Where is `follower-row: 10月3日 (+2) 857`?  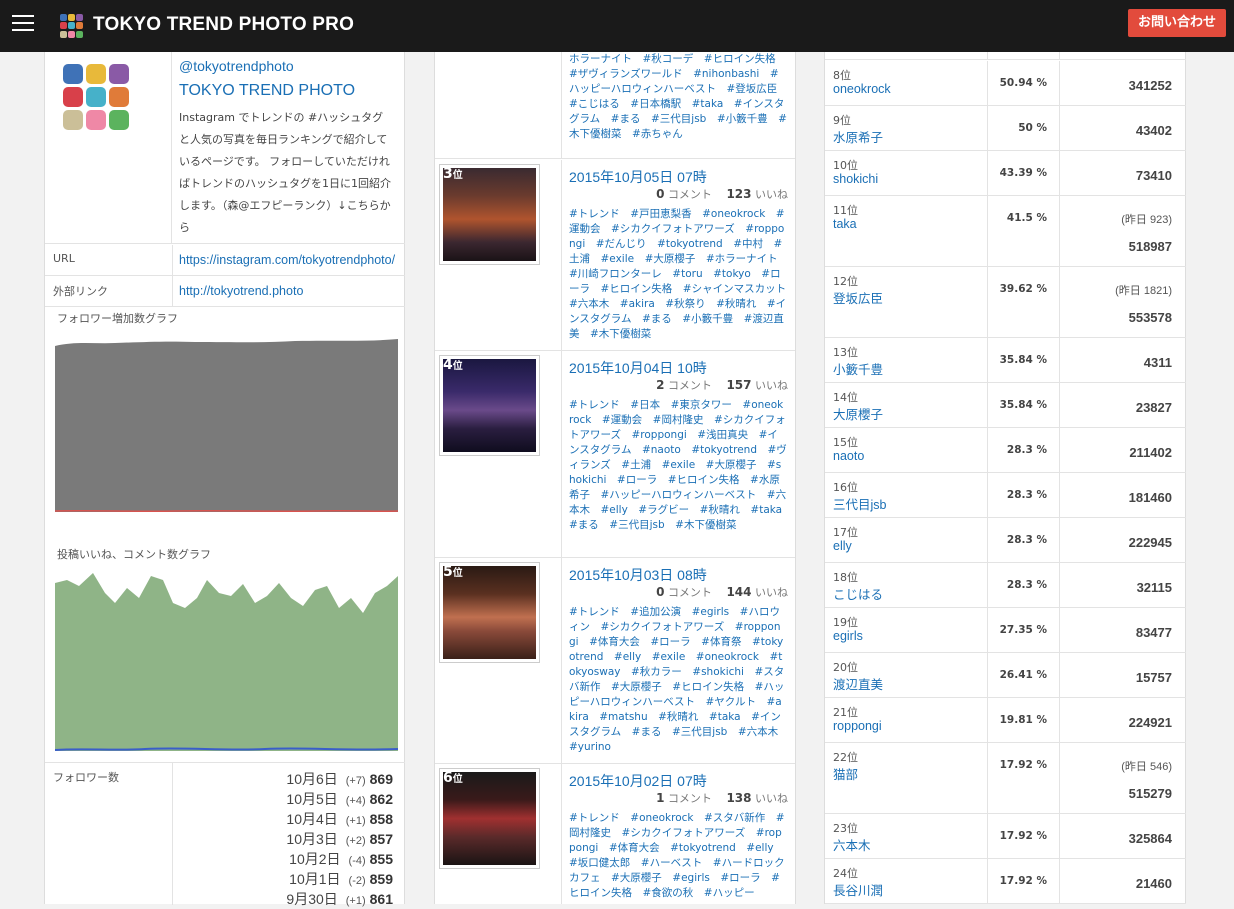 follower-row: 10月3日 (+2) 857 is located at coordinates (339, 839).